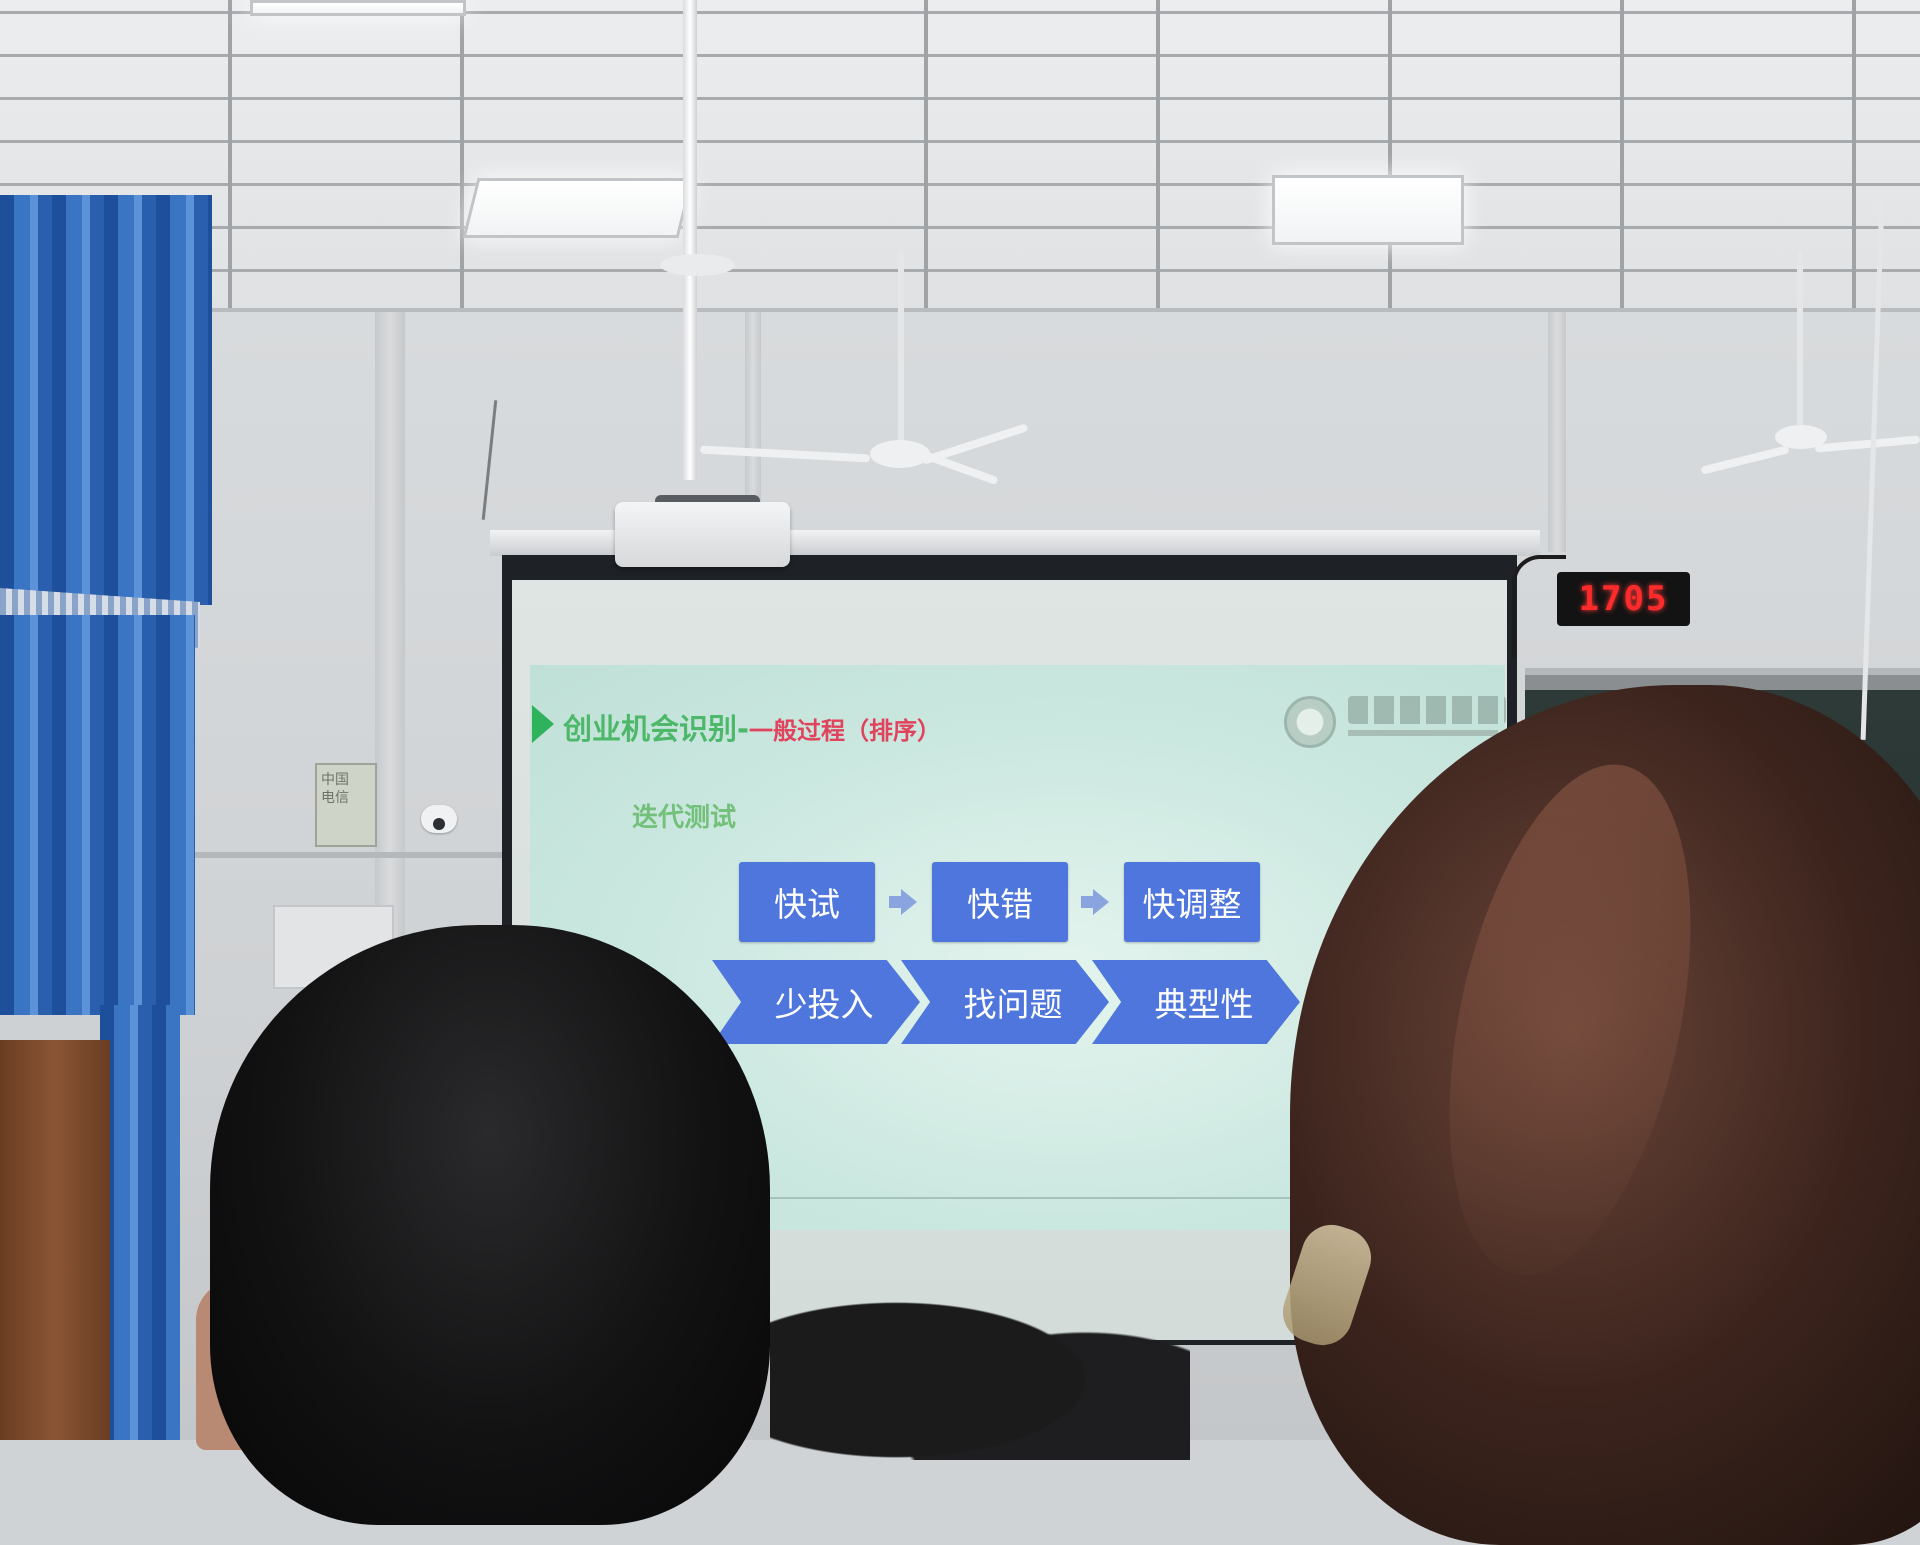 Image resolution: width=1920 pixels, height=1545 pixels. I want to click on university-wordmark-logo, so click(1427, 710).